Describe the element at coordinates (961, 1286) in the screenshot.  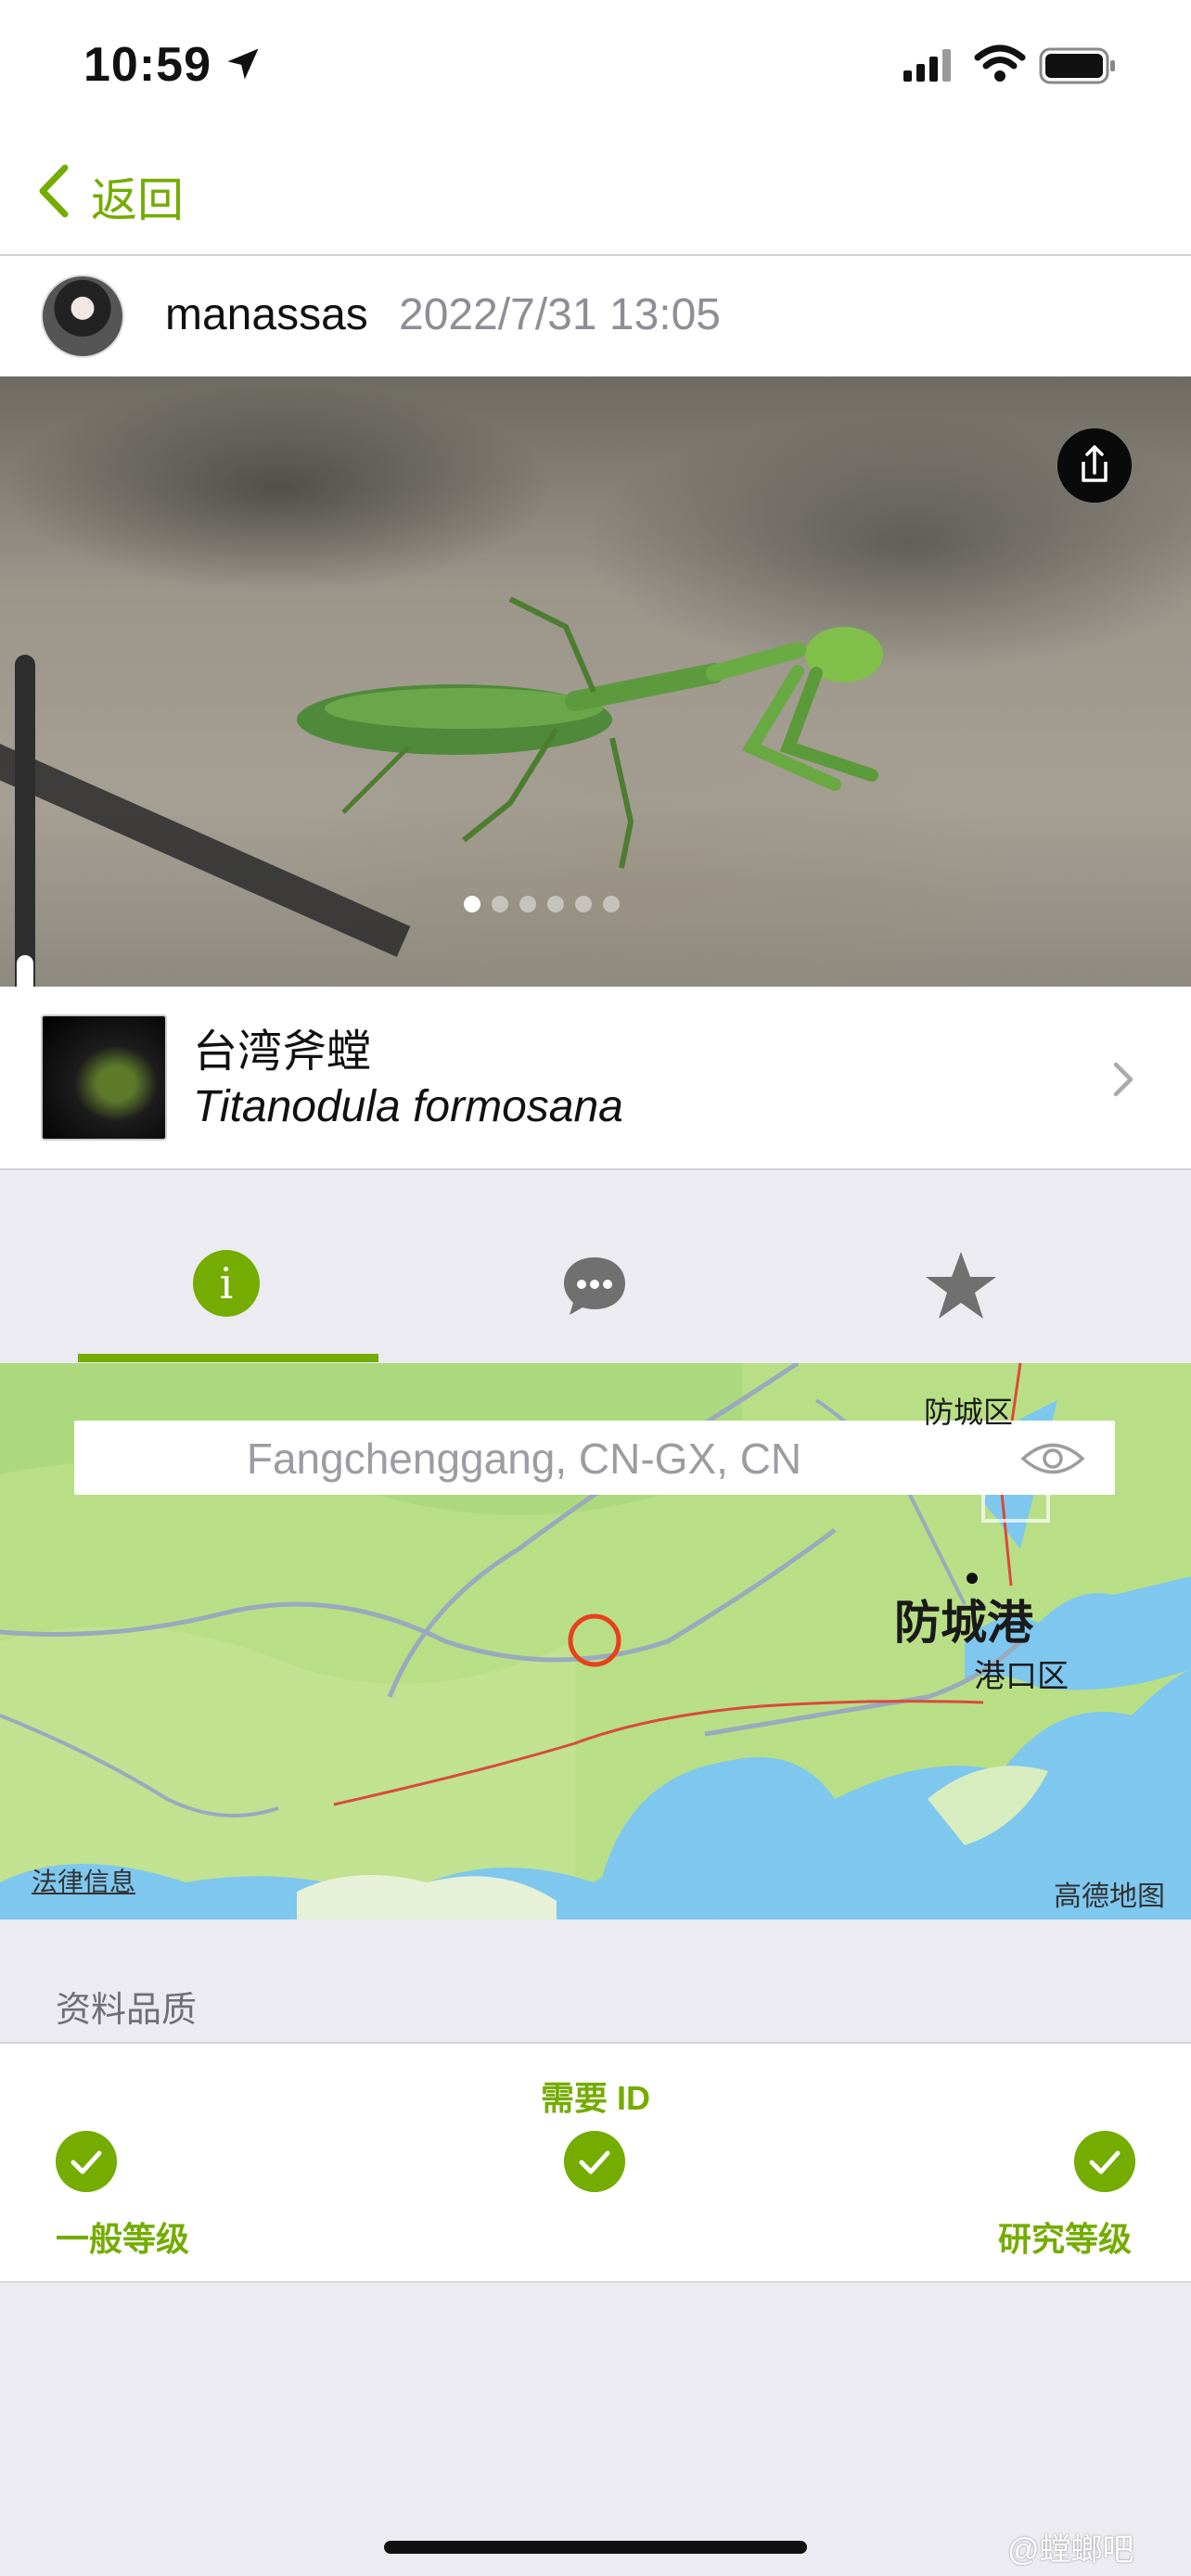
I see `star-icon` at that location.